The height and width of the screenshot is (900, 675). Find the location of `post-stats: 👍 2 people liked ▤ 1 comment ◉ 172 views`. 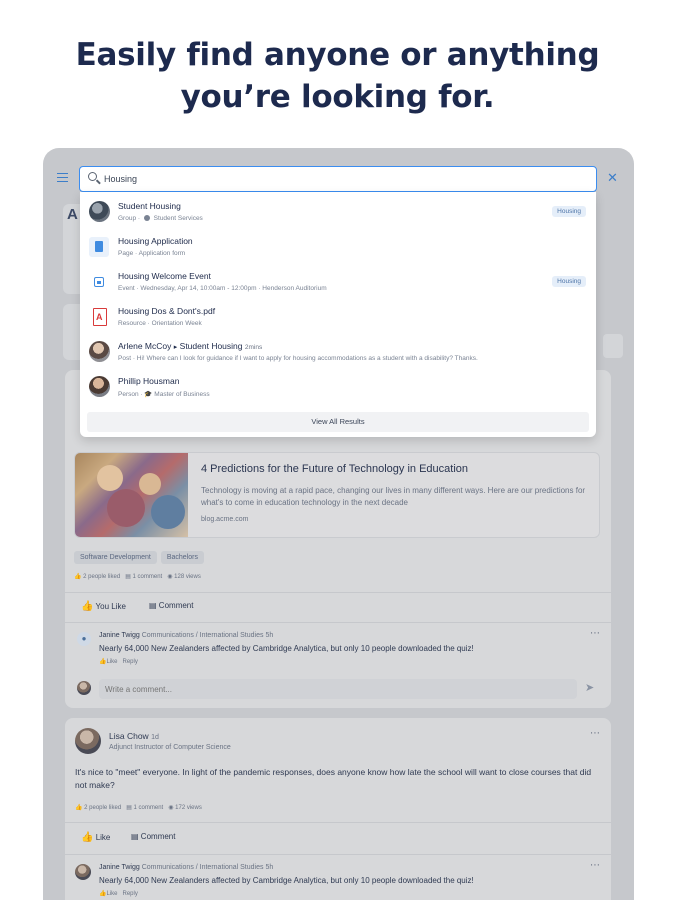

post-stats: 👍 2 people liked ▤ 1 comment ◉ 172 views is located at coordinates (138, 807).